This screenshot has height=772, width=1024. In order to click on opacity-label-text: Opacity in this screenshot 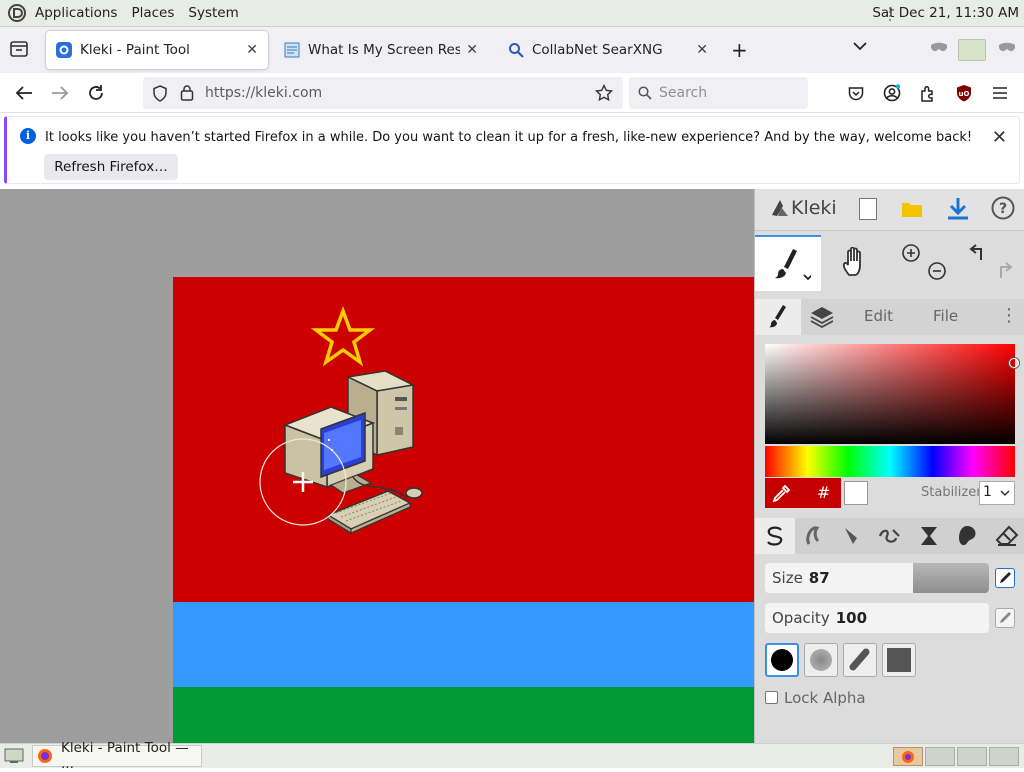, I will do `click(801, 618)`.